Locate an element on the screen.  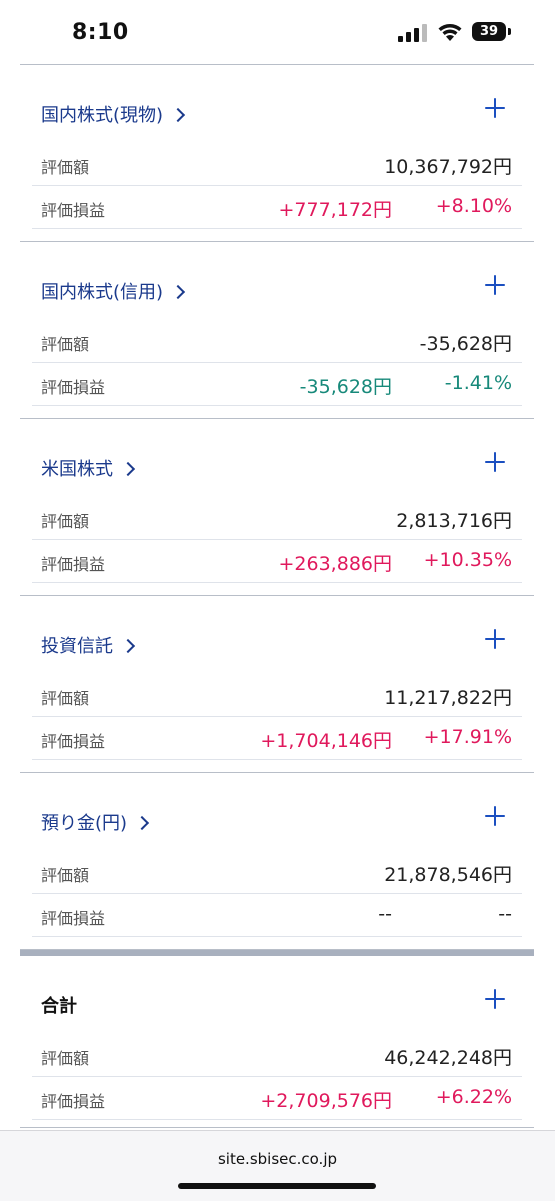
valuation-row: 評価額 2,813,716円 is located at coordinates (277, 518).